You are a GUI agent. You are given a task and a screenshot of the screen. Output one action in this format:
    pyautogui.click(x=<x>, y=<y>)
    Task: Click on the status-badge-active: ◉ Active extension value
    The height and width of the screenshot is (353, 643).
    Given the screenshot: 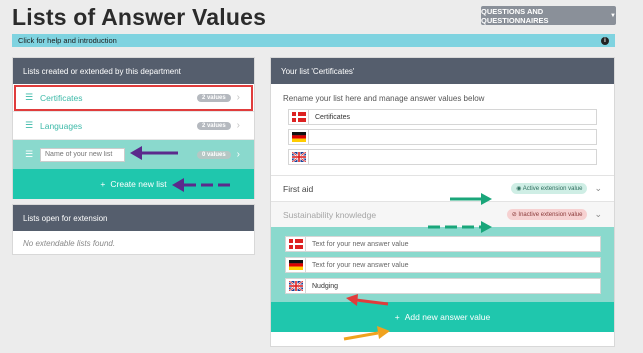 What is the action you would take?
    pyautogui.click(x=549, y=188)
    